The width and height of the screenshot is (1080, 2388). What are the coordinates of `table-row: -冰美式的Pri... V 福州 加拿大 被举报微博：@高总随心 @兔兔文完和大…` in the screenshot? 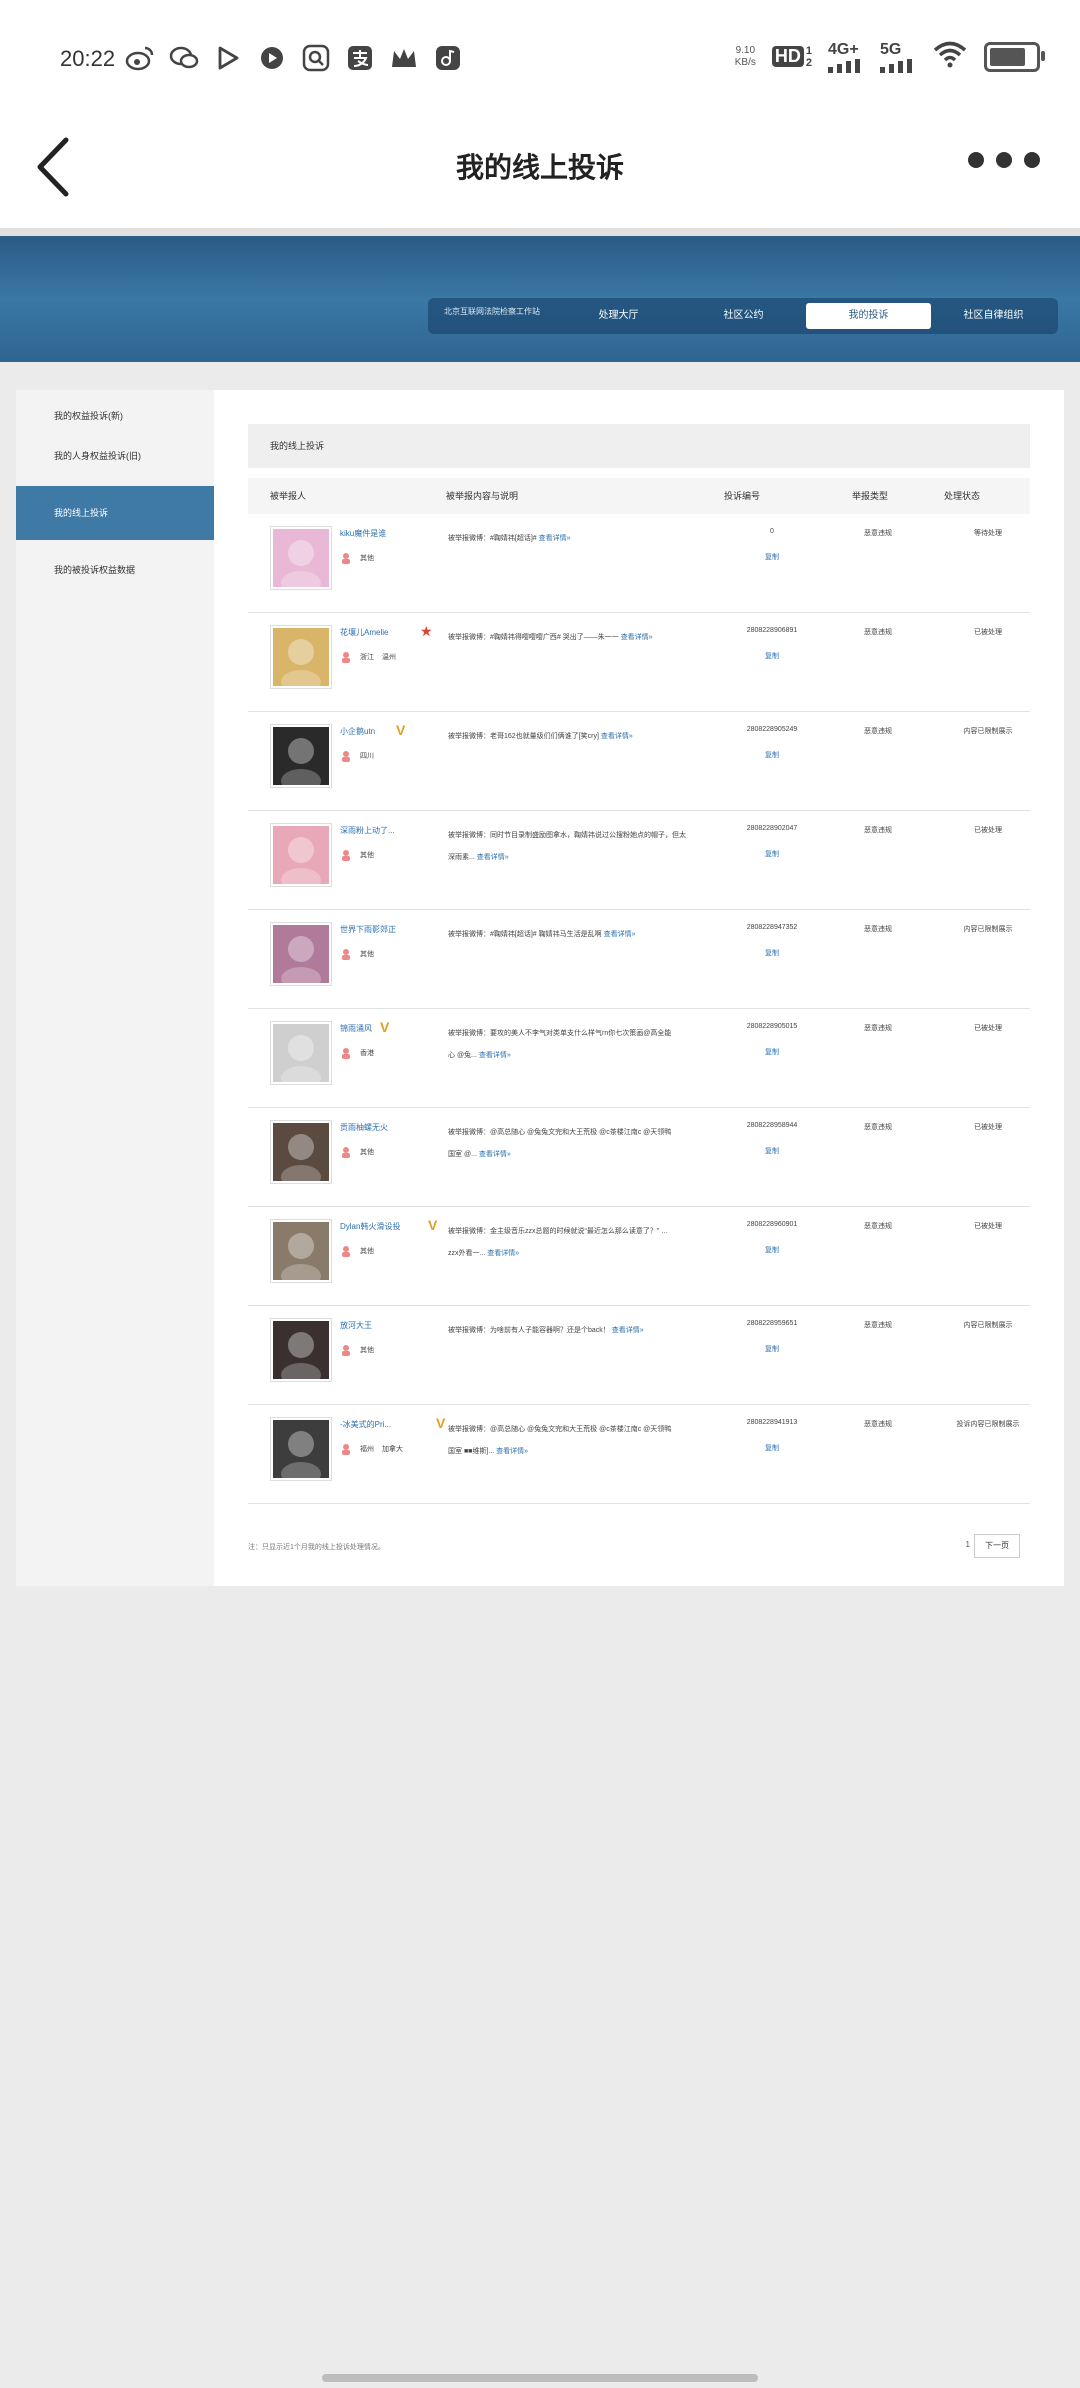 It's located at (639, 1454).